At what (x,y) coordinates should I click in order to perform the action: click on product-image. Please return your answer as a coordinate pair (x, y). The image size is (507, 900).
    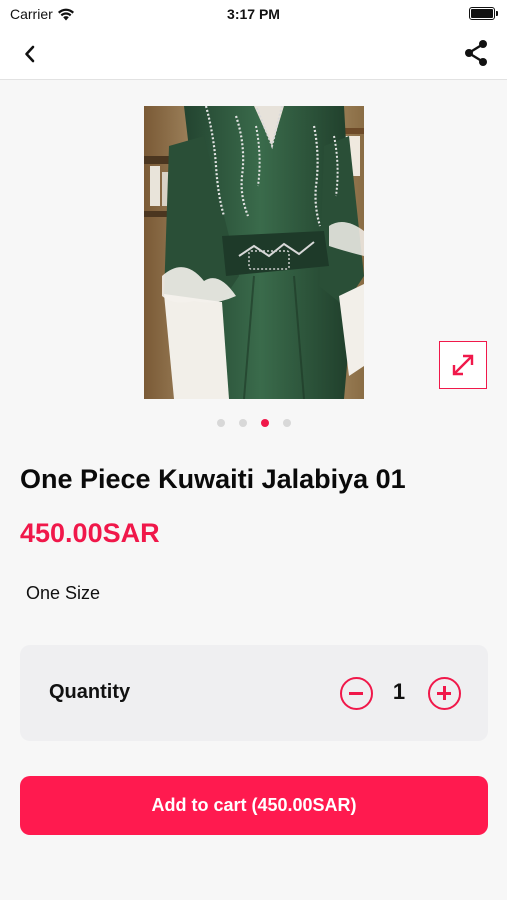
    Looking at the image, I should click on (254, 252).